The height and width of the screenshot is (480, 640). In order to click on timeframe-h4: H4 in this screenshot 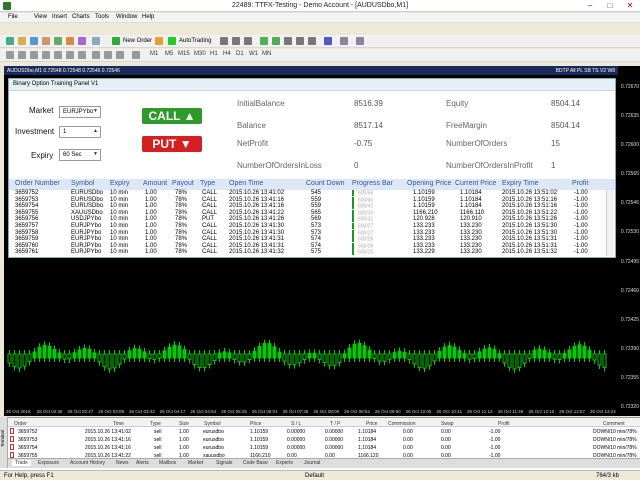, I will do `click(227, 54)`.